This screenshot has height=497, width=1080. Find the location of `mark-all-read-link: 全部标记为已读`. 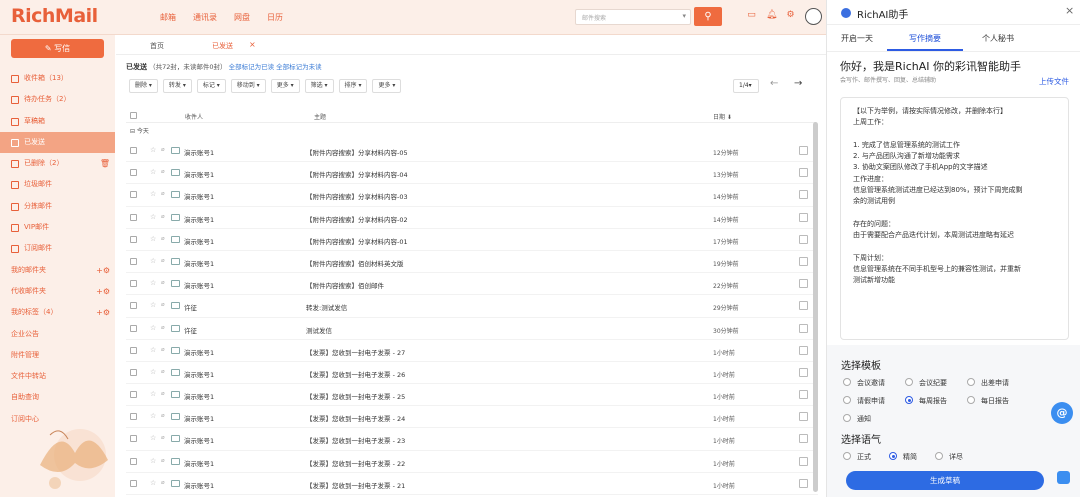

mark-all-read-link: 全部标记为已读 is located at coordinates (252, 67).